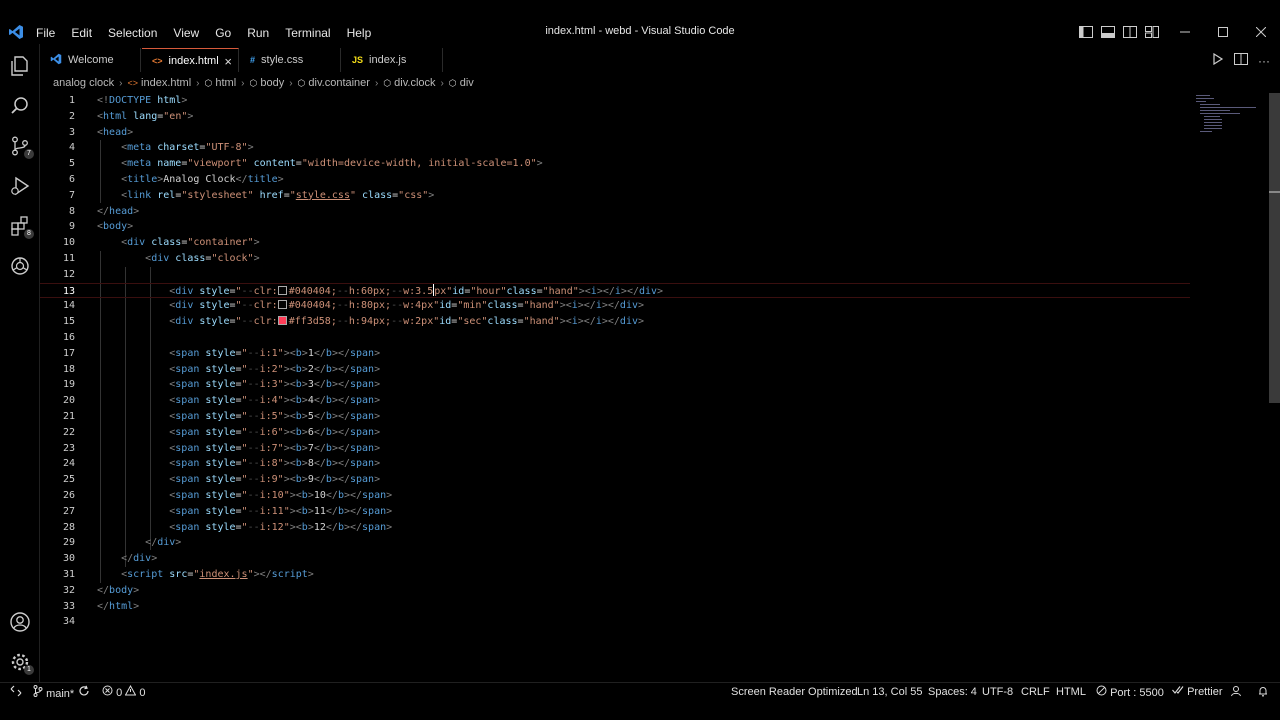 This screenshot has width=1280, height=720. Describe the element at coordinates (110, 559) in the screenshot. I see `code-line: 30 </div>` at that location.